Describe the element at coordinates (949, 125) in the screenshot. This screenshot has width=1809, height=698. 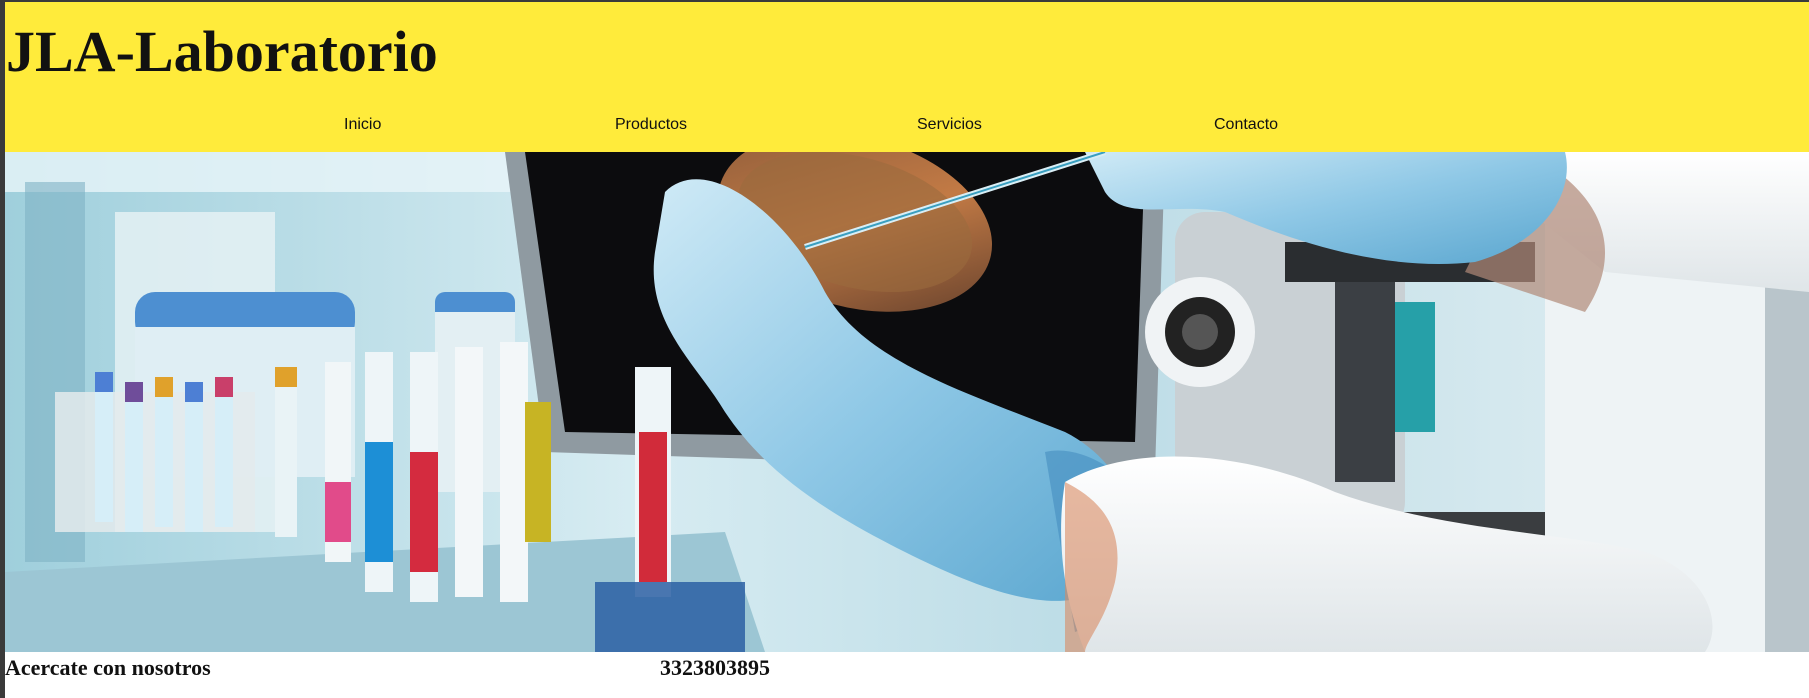
I see `nav-link-servicios: Servicios` at that location.